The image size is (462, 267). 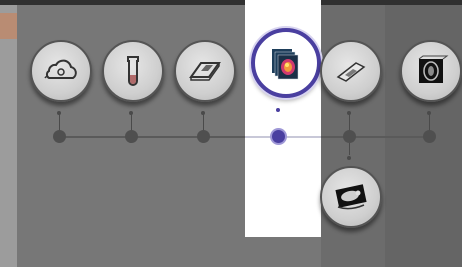 I want to click on step-image-stack, so click(x=284, y=66).